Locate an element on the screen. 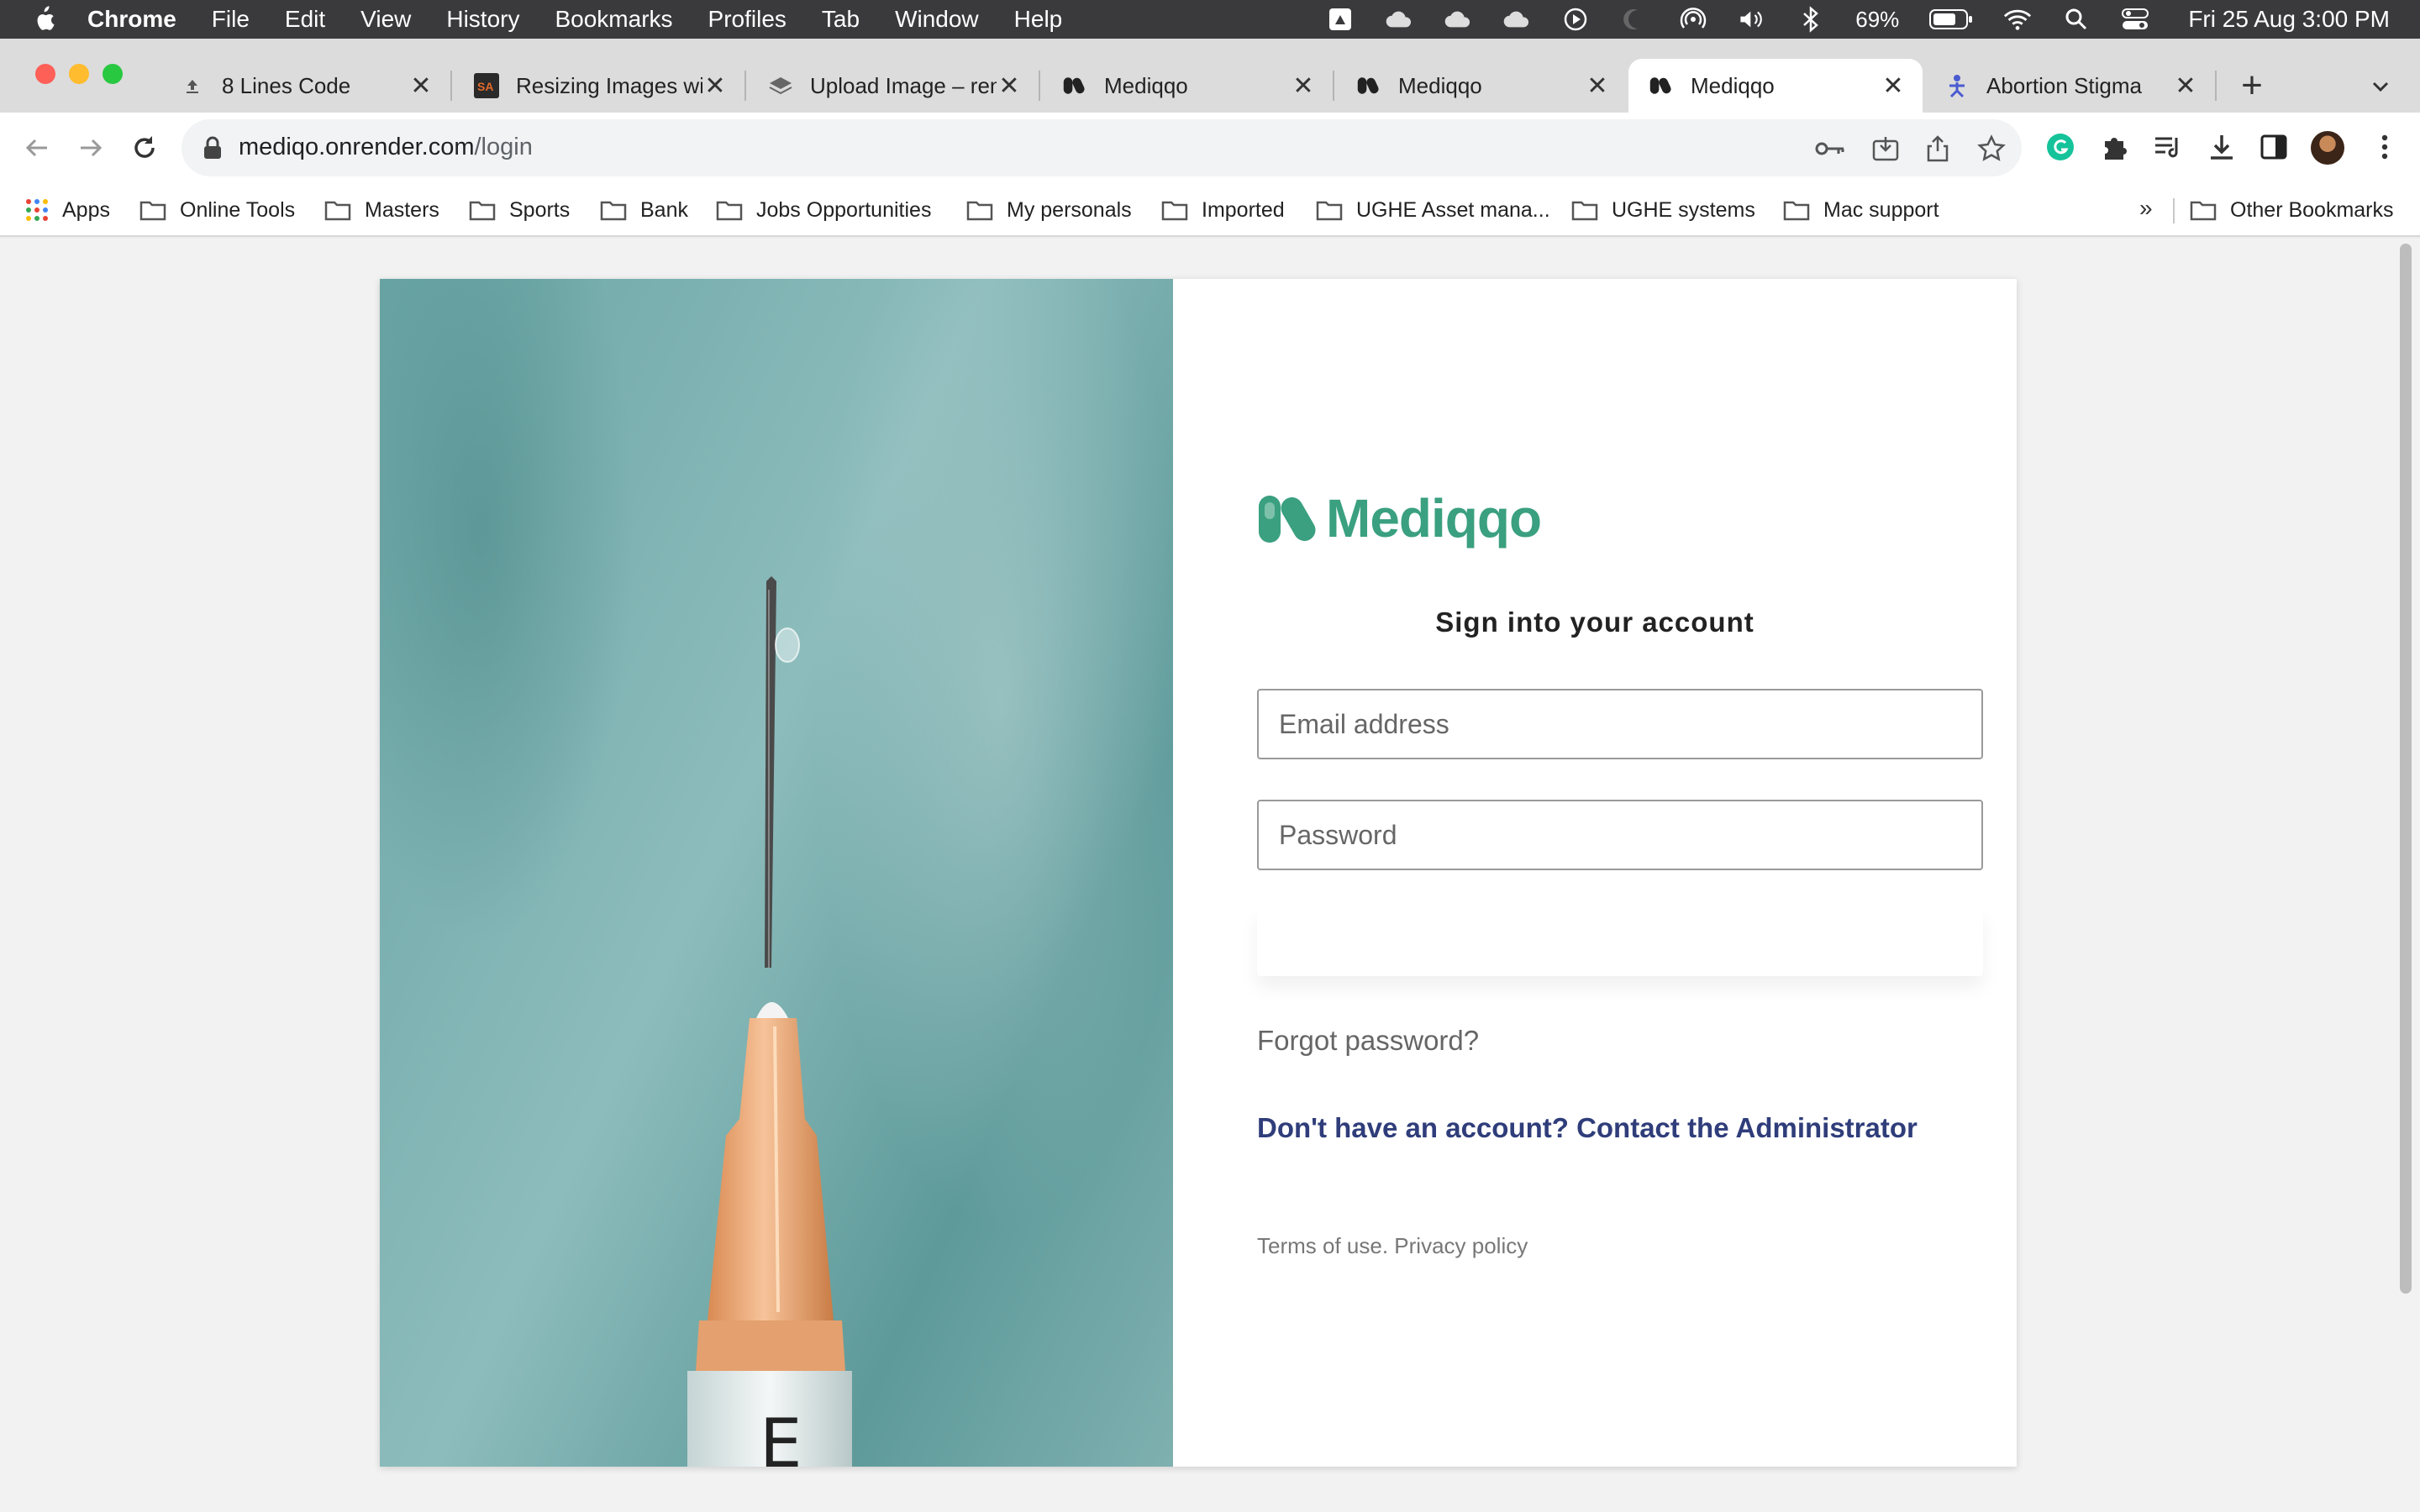  bookmark-folder: Masters is located at coordinates (382, 210).